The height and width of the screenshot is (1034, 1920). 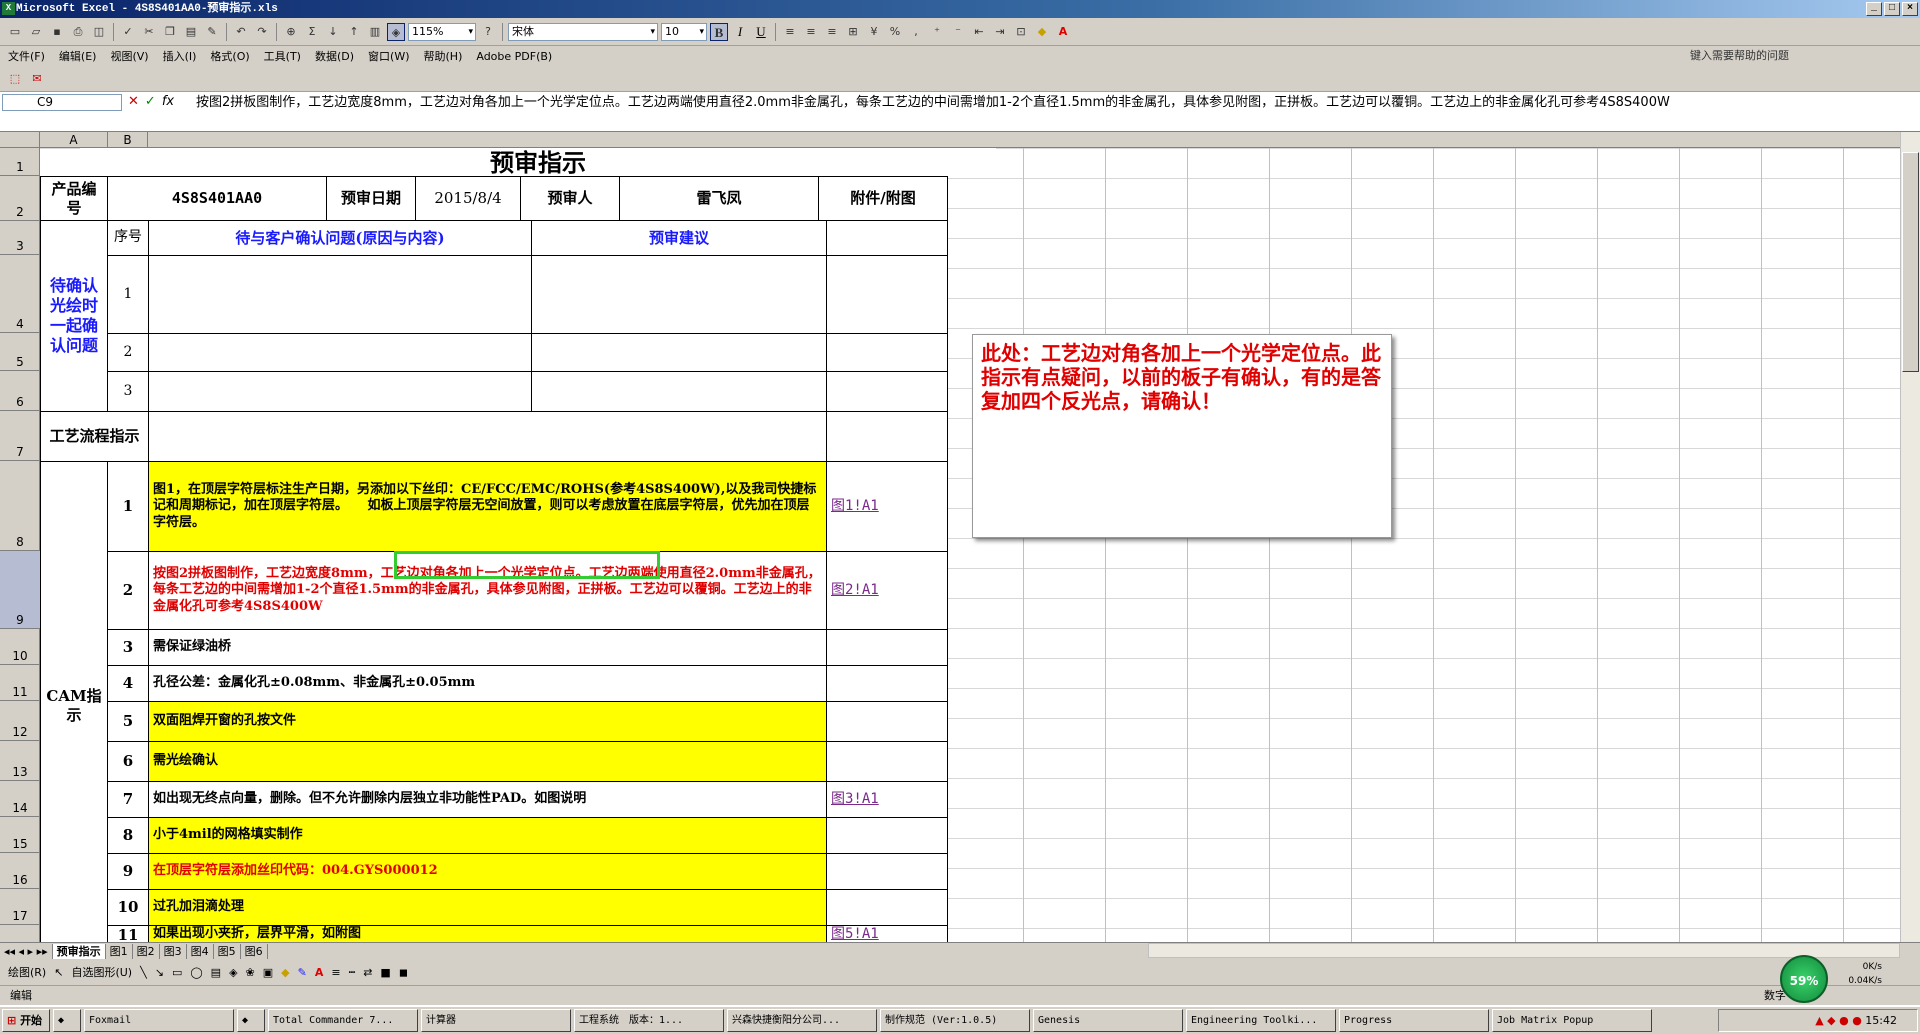 I want to click on close-button: ×, so click(x=1910, y=9).